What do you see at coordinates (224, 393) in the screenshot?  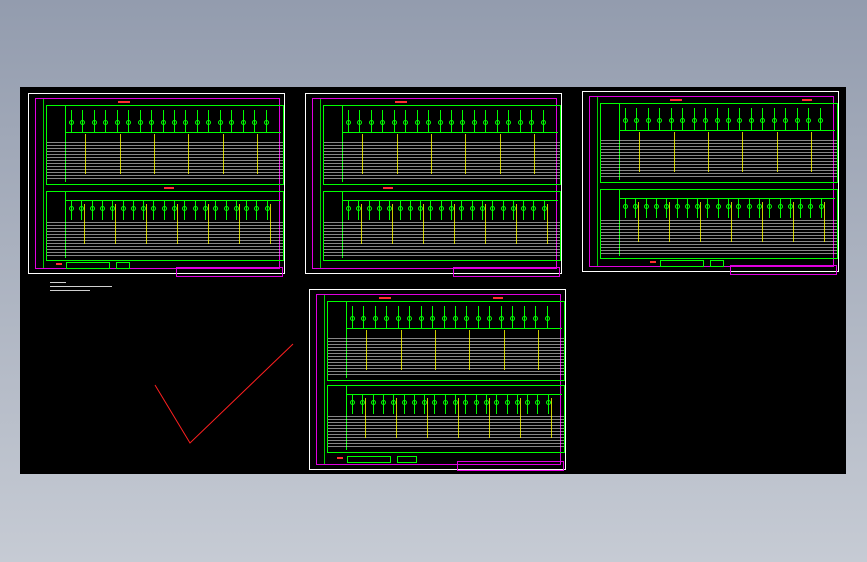 I see `red-v-line` at bounding box center [224, 393].